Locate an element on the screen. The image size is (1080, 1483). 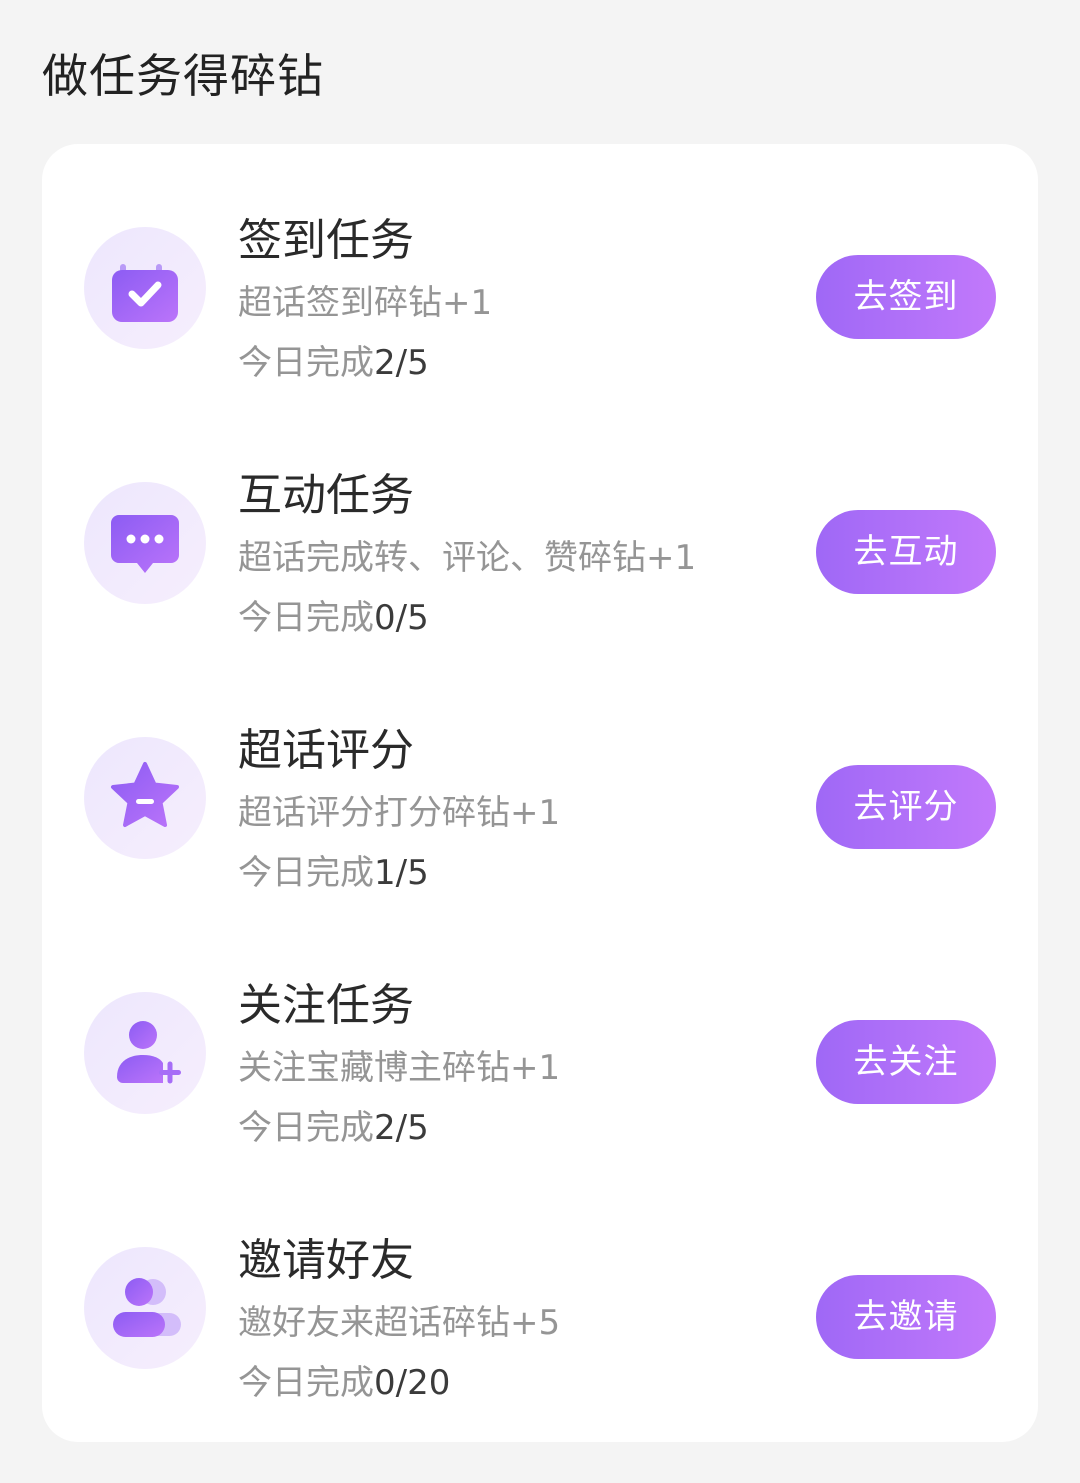
task-progress-count: 0/5 is located at coordinates (401, 618).